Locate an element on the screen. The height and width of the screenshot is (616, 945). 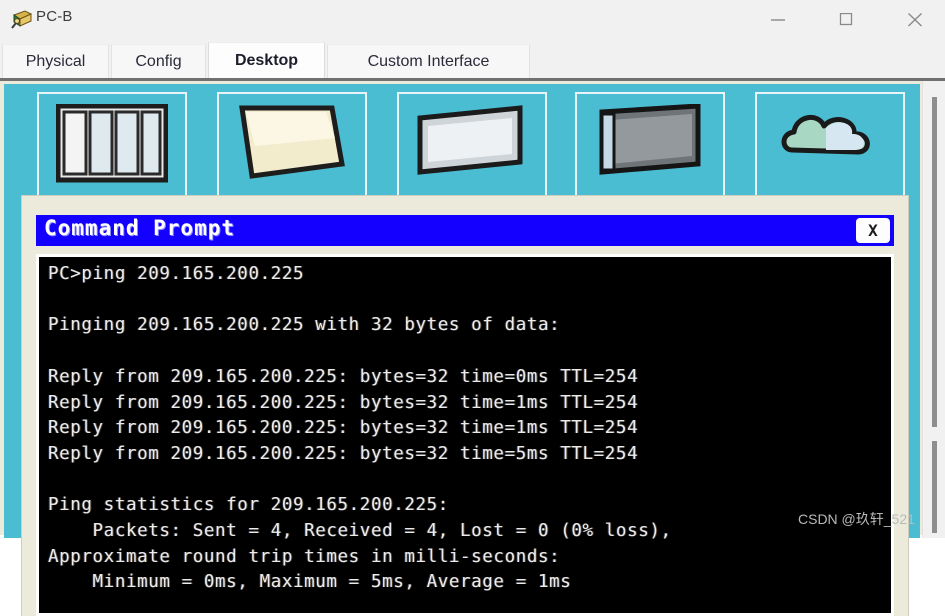
watermark-text: CSDN @玖轩_521 is located at coordinates (856, 519).